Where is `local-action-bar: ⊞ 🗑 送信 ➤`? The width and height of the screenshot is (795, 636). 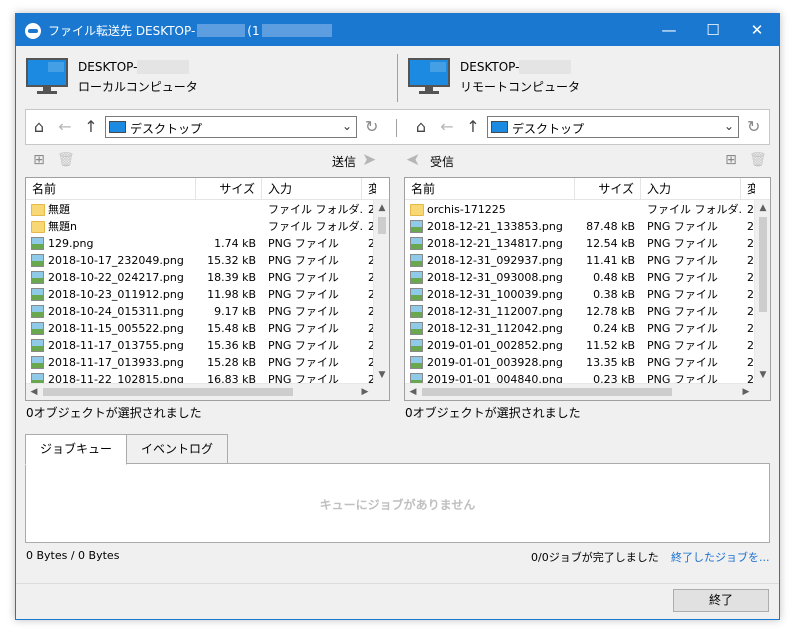 local-action-bar: ⊞ 🗑 送信 ➤ is located at coordinates (207, 160).